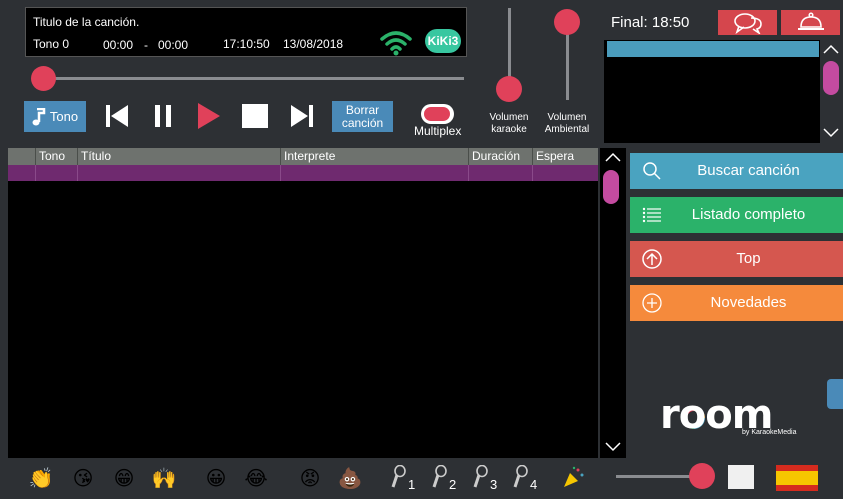 Image resolution: width=843 pixels, height=499 pixels. Describe the element at coordinates (769, 432) in the screenshot. I see `room-logo-byline: by KaraokeMedia` at that location.